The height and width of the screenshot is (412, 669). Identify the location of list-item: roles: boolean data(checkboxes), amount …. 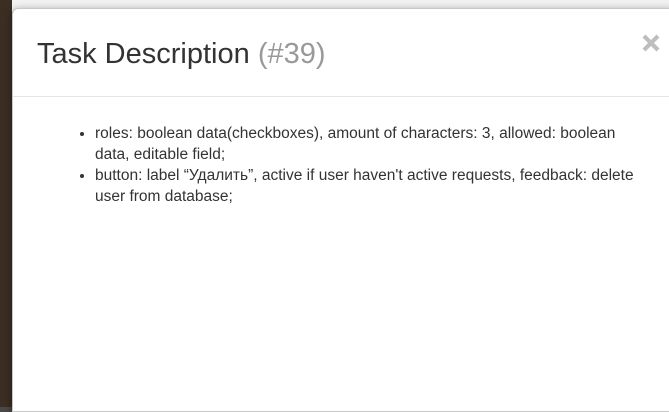
(374, 144).